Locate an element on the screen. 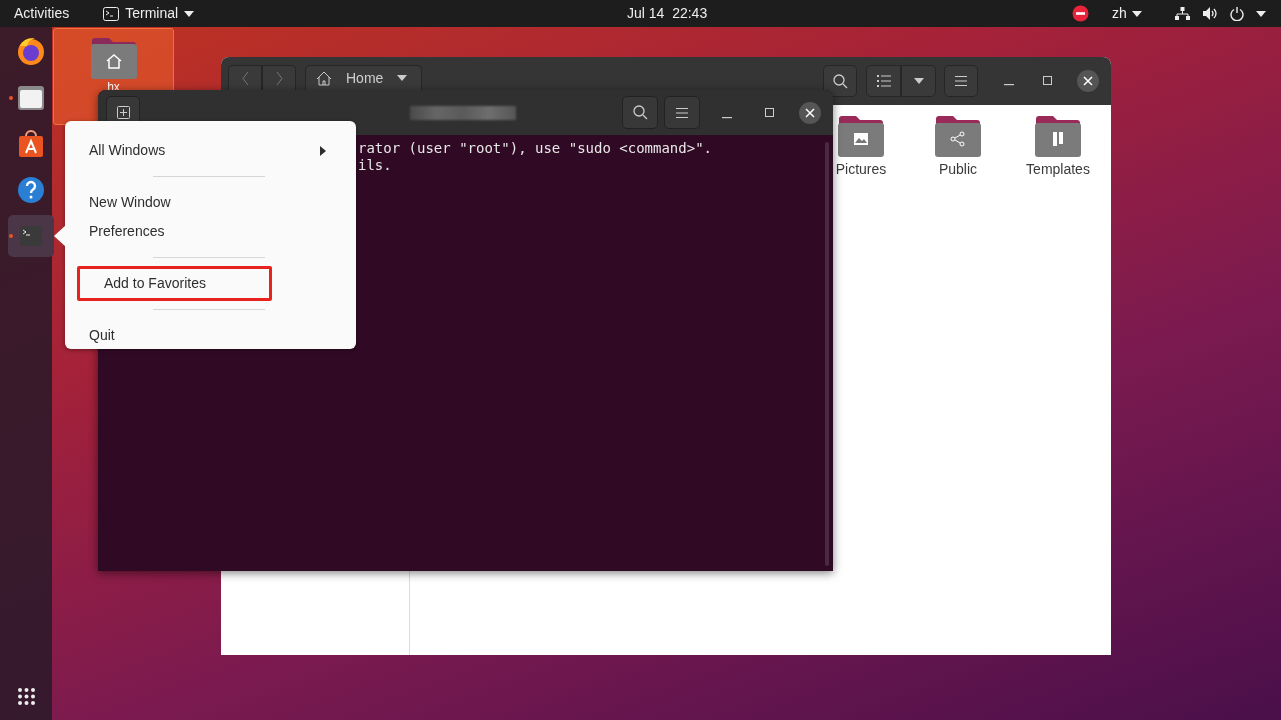 The height and width of the screenshot is (720, 1281). app-menu-label: Terminal is located at coordinates (152, 13).